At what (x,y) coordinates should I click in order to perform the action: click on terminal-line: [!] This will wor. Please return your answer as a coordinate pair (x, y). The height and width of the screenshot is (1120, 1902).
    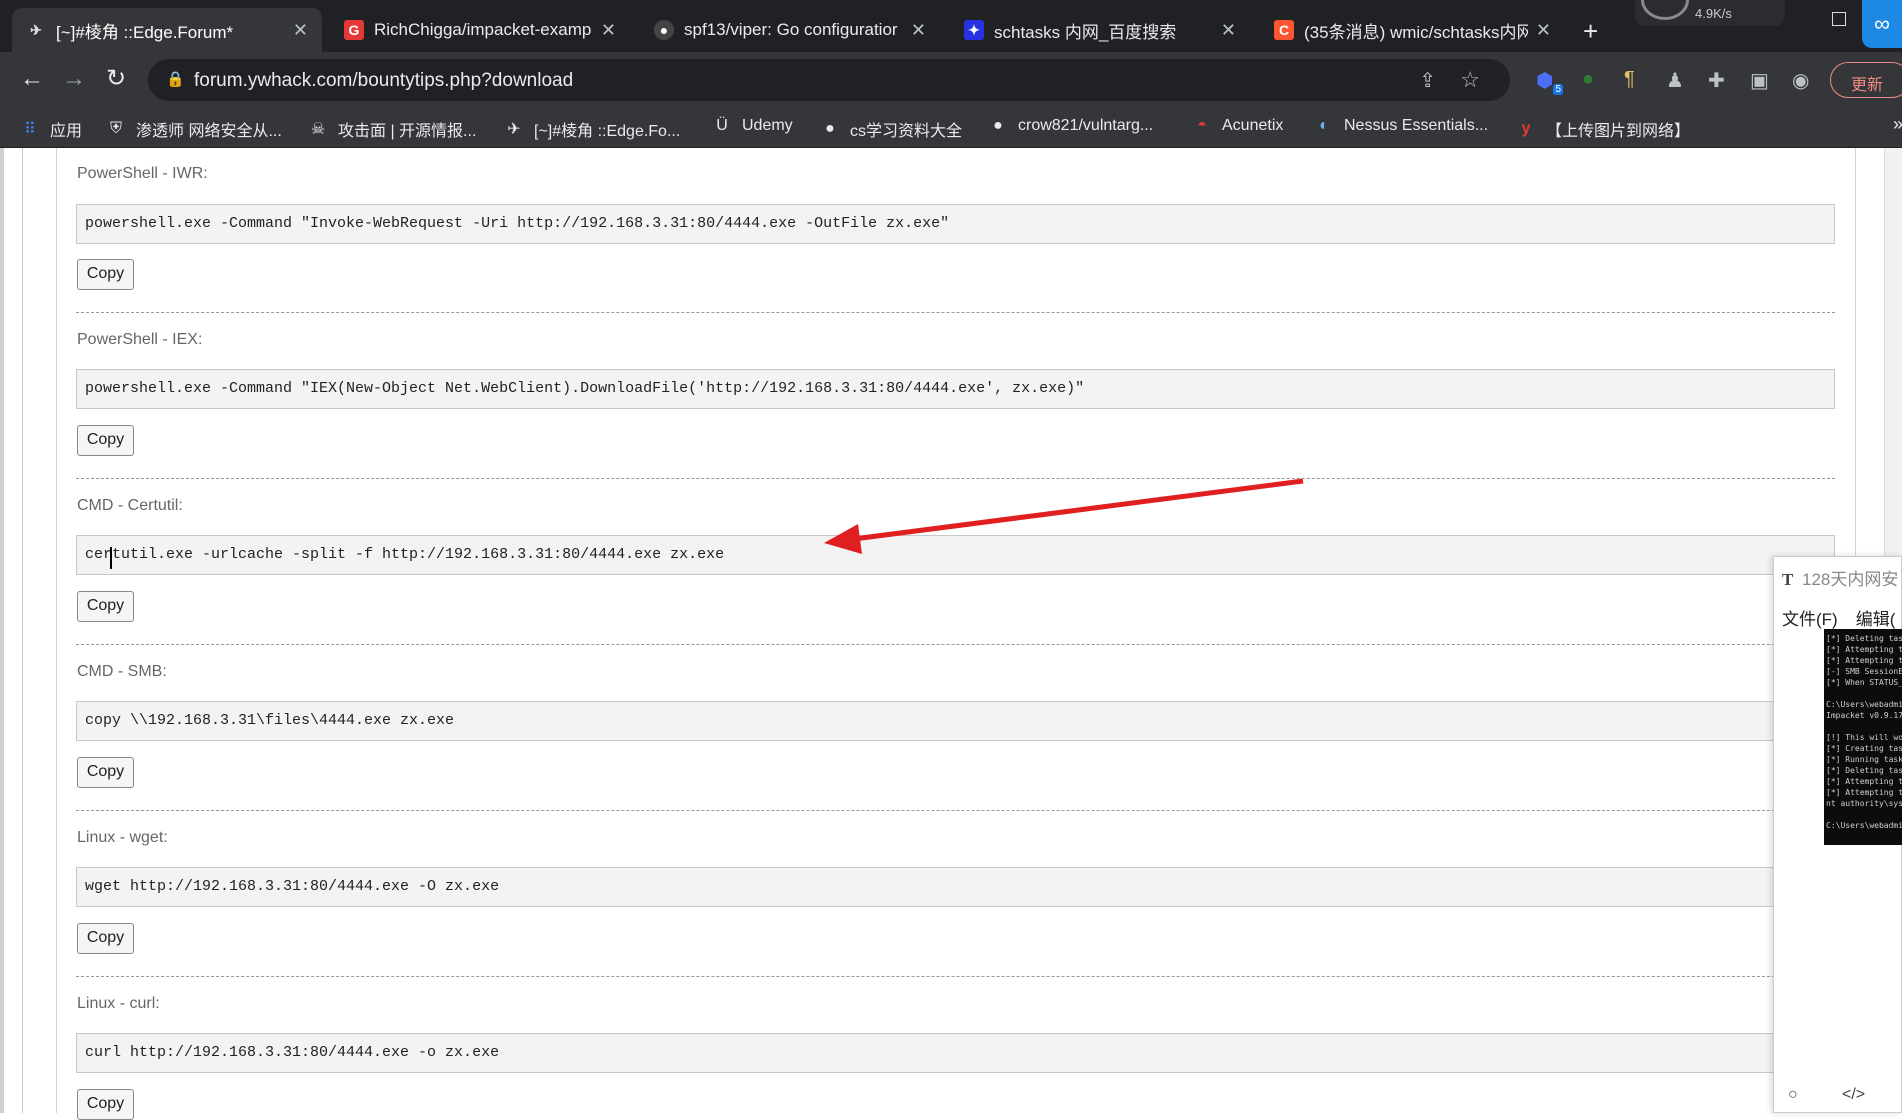
    Looking at the image, I should click on (1864, 737).